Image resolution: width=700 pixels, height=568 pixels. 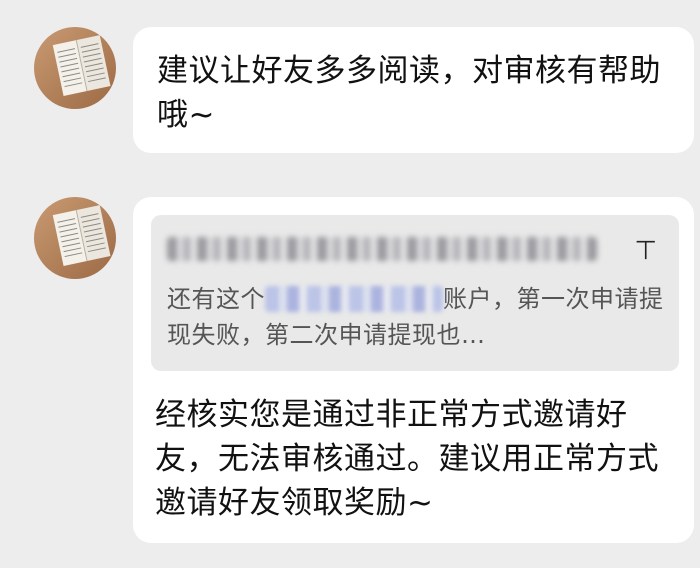 What do you see at coordinates (645, 251) in the screenshot?
I see `pin-top-icon: ⊤` at bounding box center [645, 251].